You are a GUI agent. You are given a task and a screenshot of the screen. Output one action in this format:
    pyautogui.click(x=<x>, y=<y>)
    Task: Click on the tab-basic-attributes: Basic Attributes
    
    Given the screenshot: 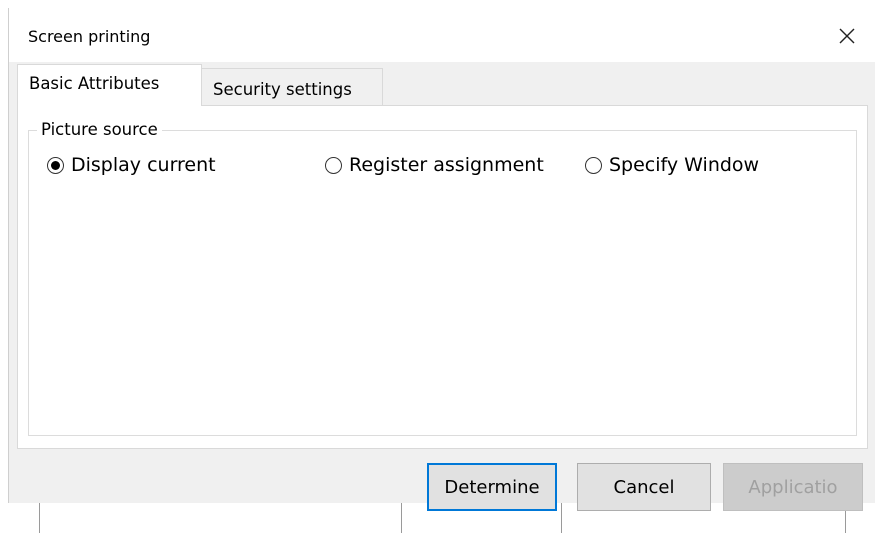 What is the action you would take?
    pyautogui.click(x=109, y=85)
    